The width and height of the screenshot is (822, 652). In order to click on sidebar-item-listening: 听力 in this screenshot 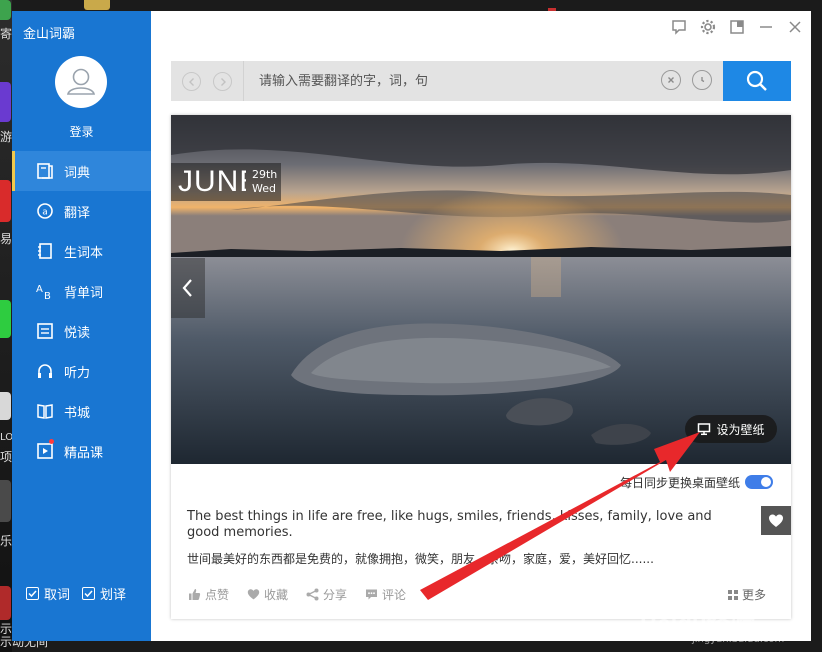, I will do `click(81, 371)`.